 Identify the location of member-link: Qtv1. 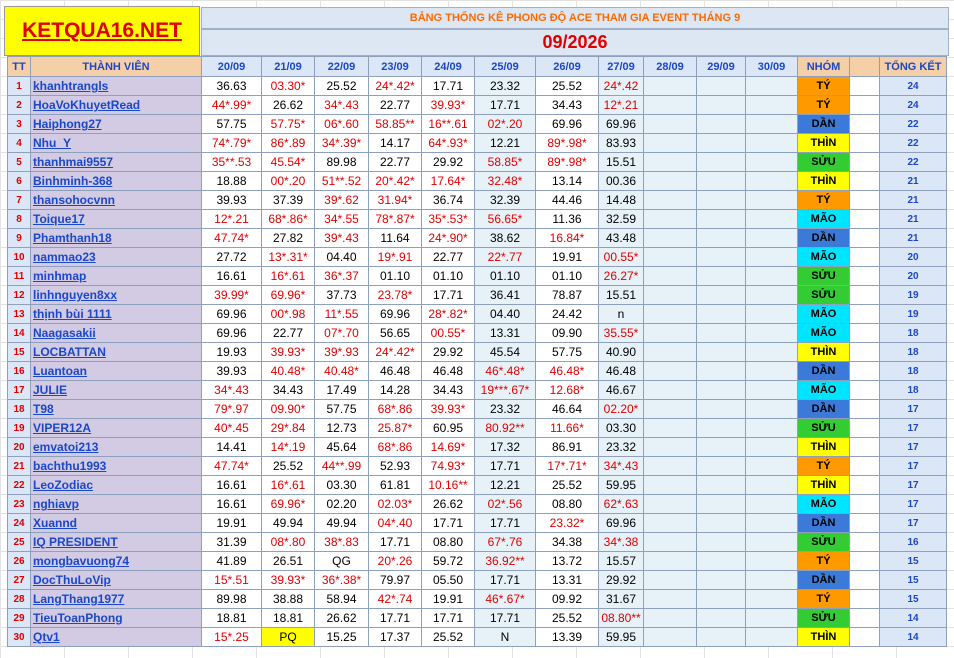
(46, 637).